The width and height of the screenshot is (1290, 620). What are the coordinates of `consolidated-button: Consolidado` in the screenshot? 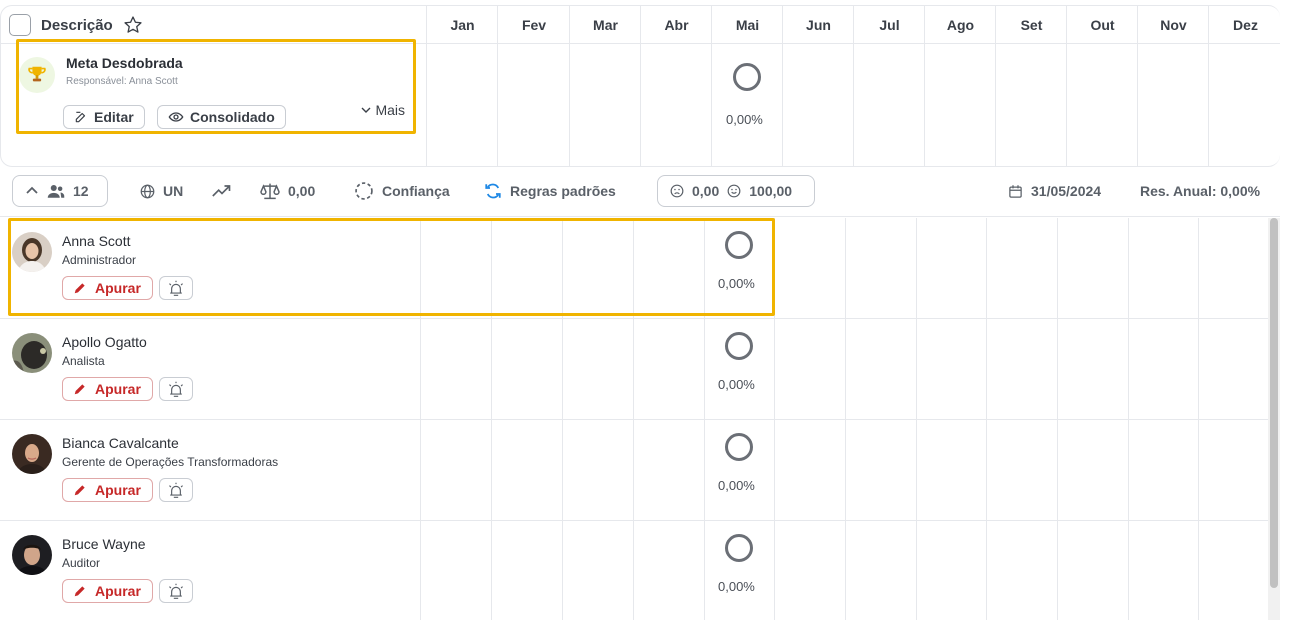 It's located at (221, 117).